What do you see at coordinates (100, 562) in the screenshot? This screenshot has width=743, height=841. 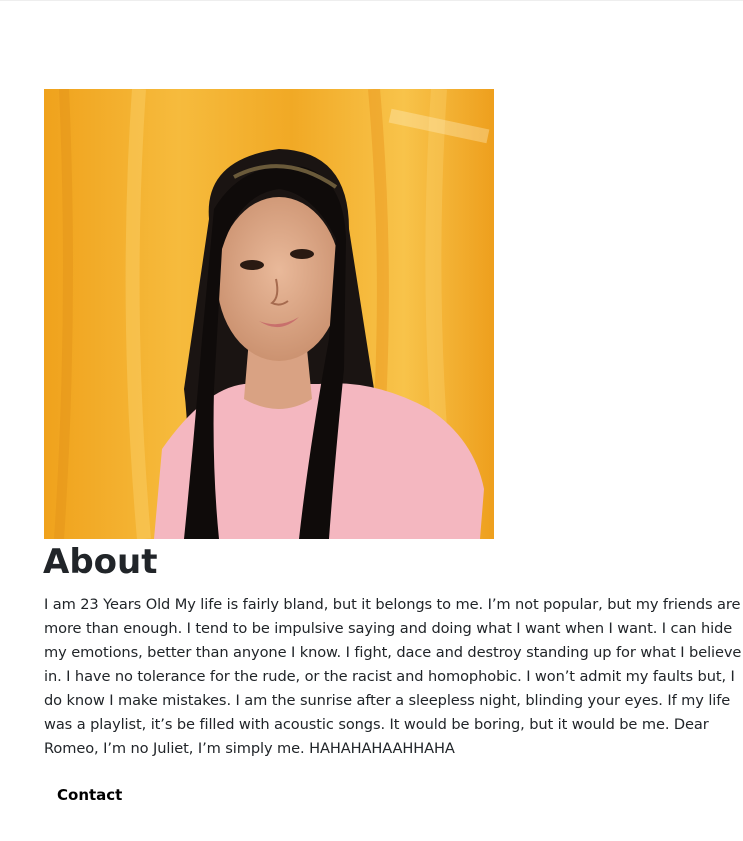 I see `about-heading: About` at bounding box center [100, 562].